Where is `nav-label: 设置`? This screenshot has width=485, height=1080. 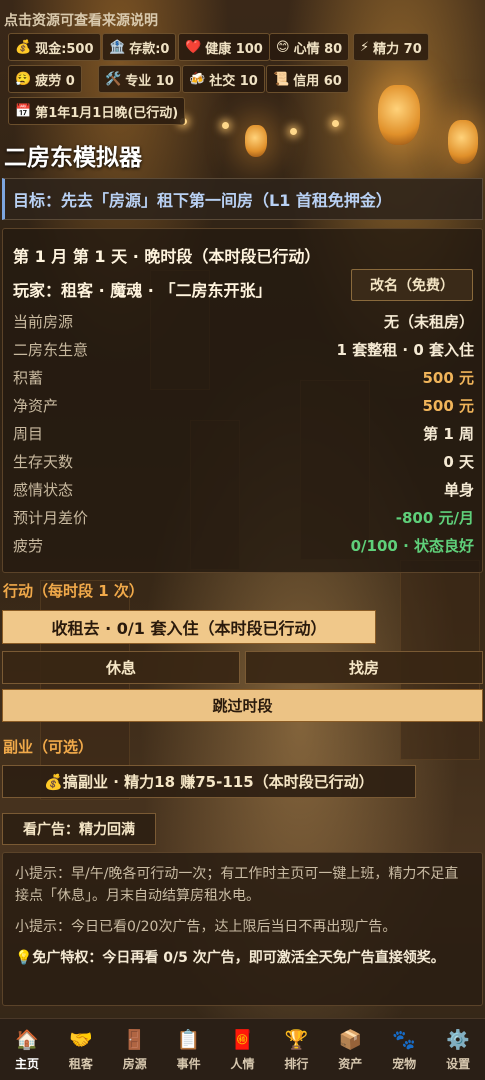
nav-label: 设置 is located at coordinates (458, 1063).